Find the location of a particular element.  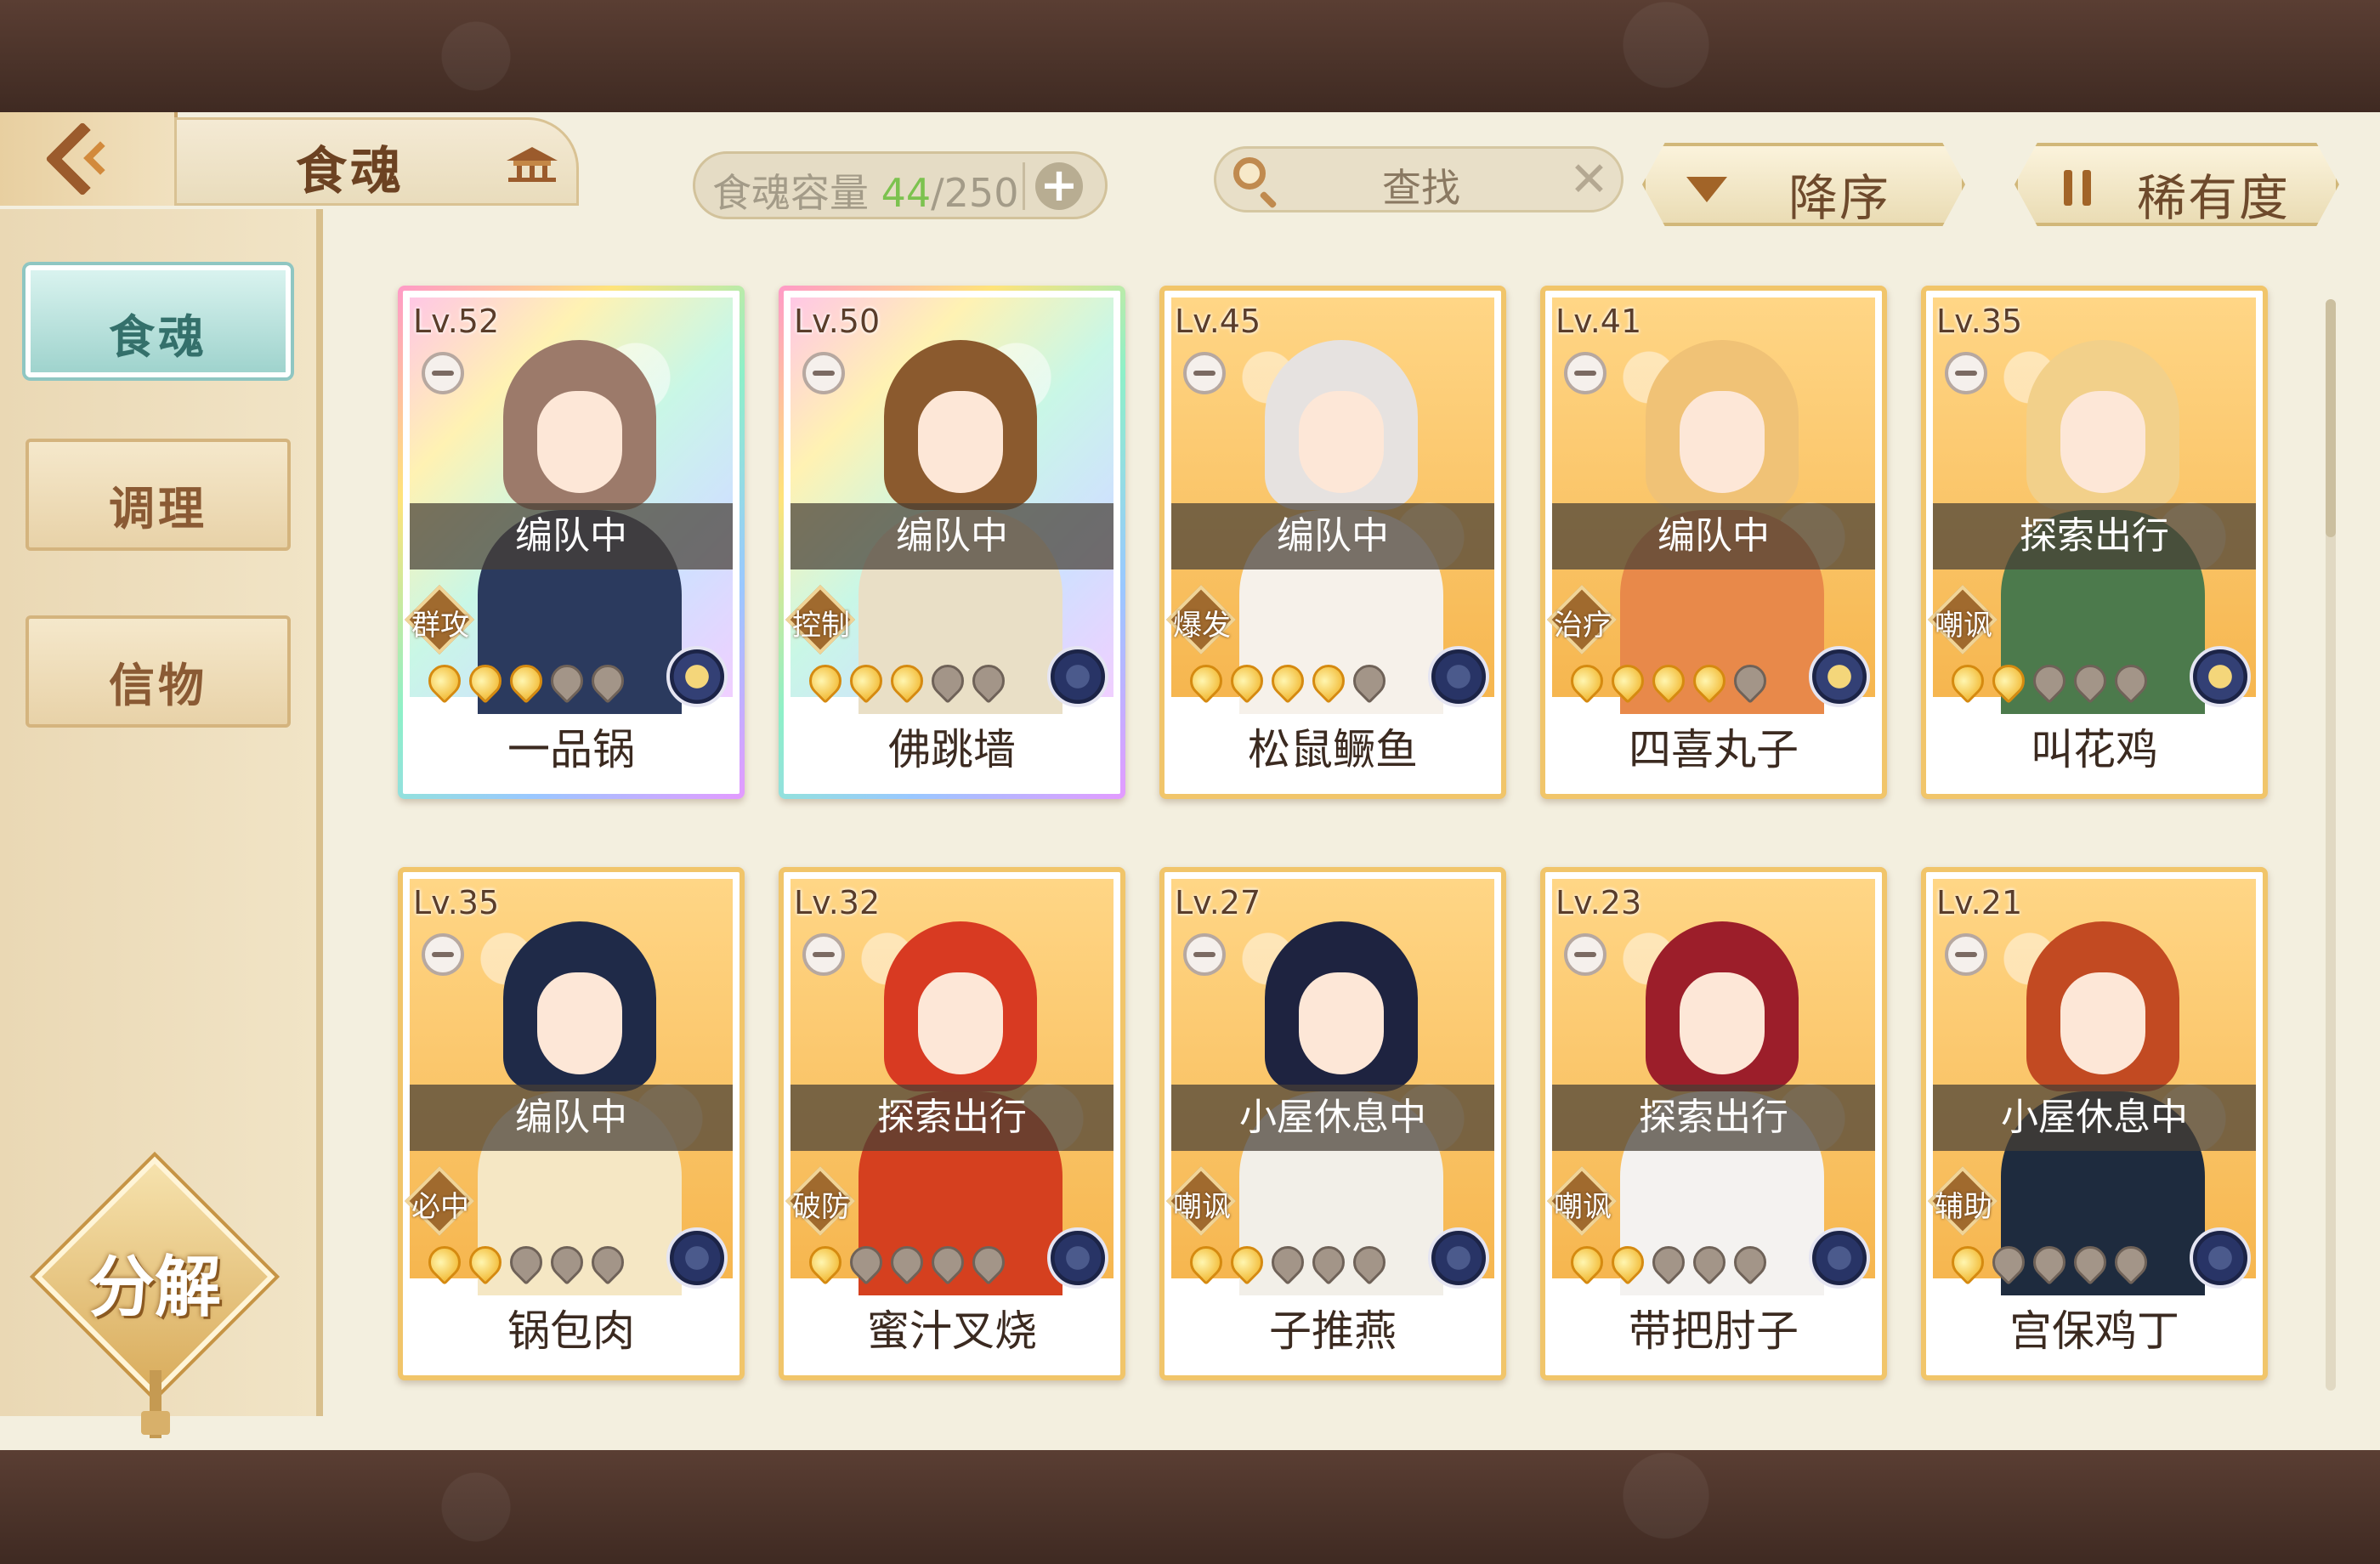

sort-key-button: 稀有度 is located at coordinates (2176, 184).